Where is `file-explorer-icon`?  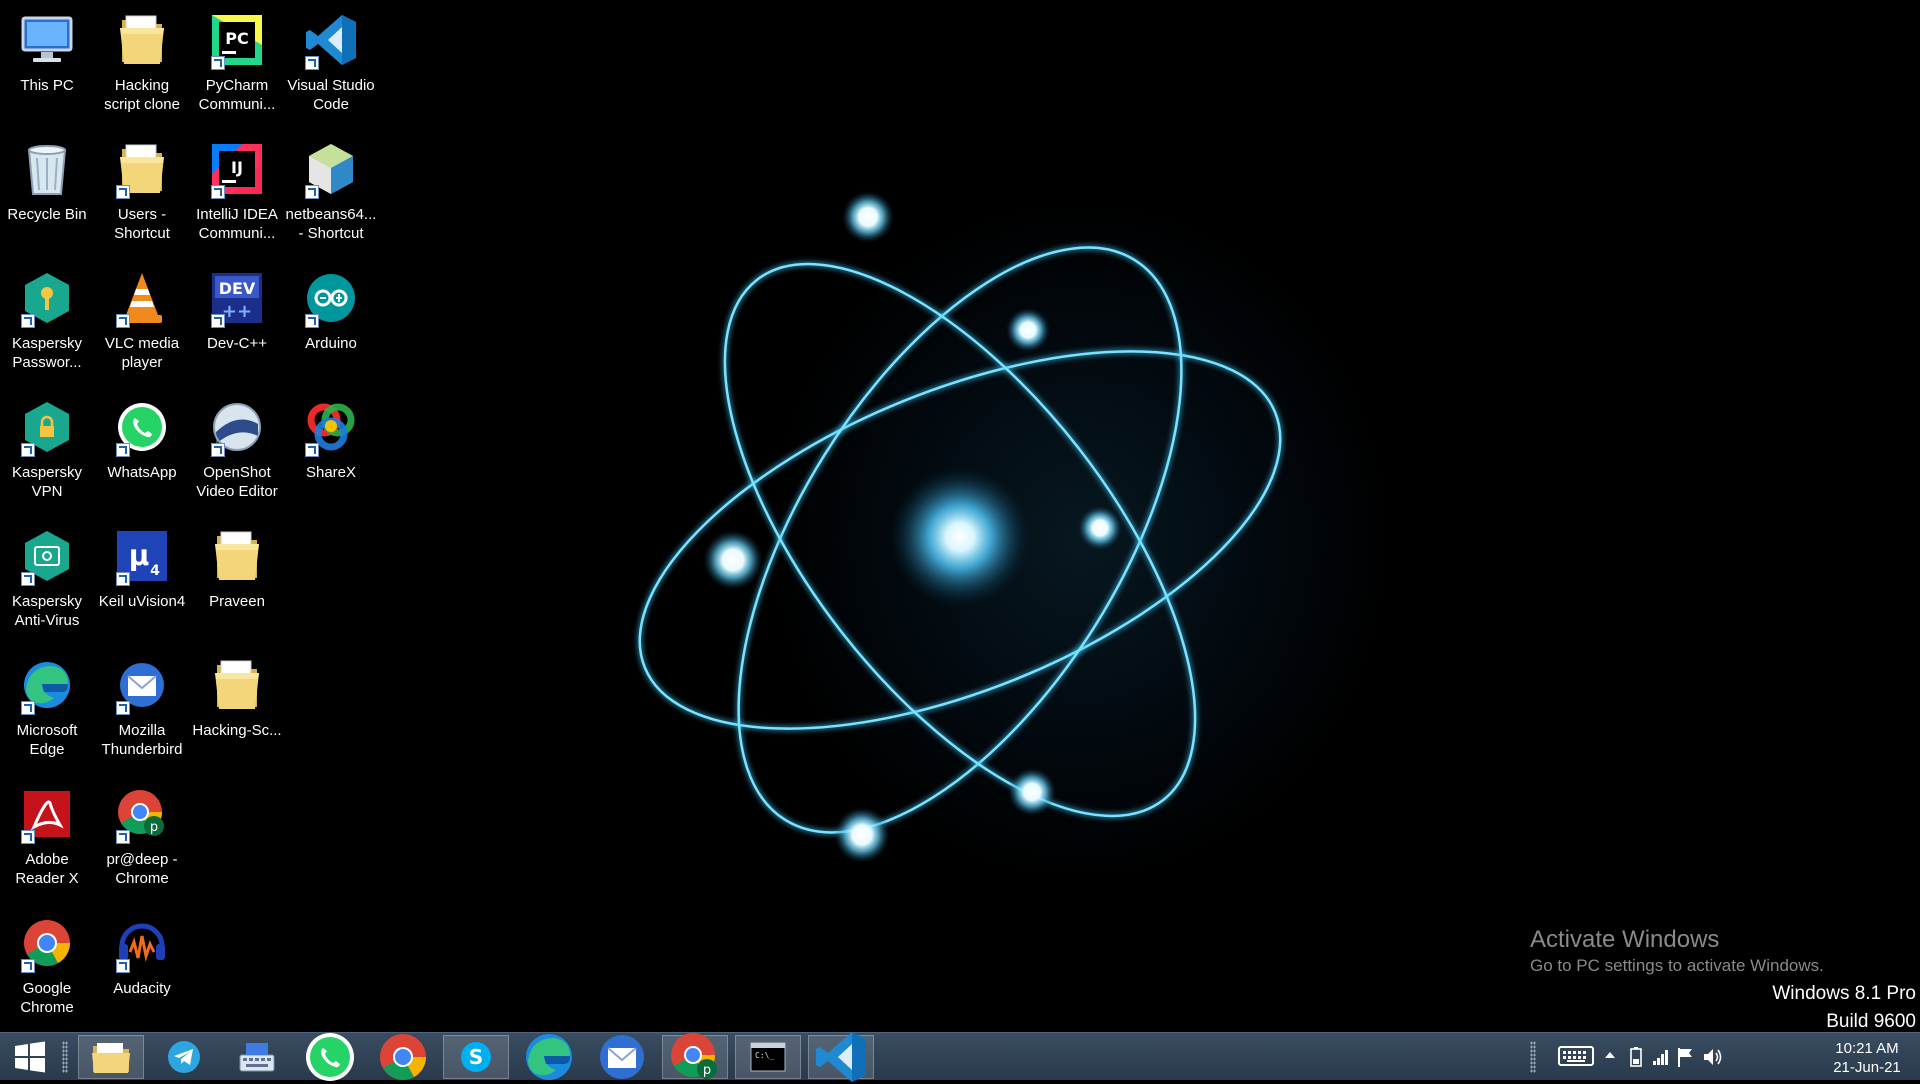 file-explorer-icon is located at coordinates (111, 1057).